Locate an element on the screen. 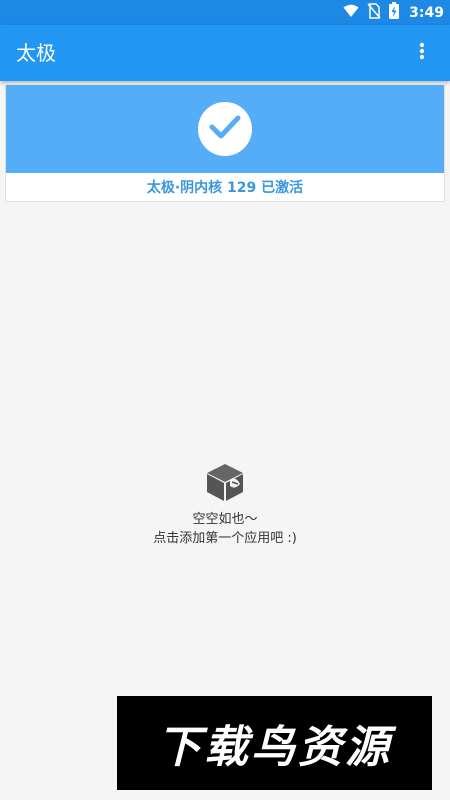  more-vert-icon is located at coordinates (422, 53).